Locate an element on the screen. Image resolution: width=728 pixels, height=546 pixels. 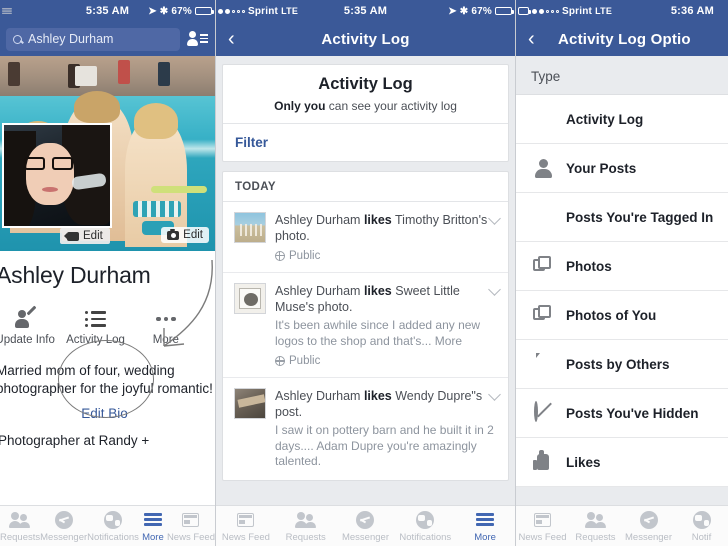
subtitle-bold: Only you is located at coordinates (300, 106).